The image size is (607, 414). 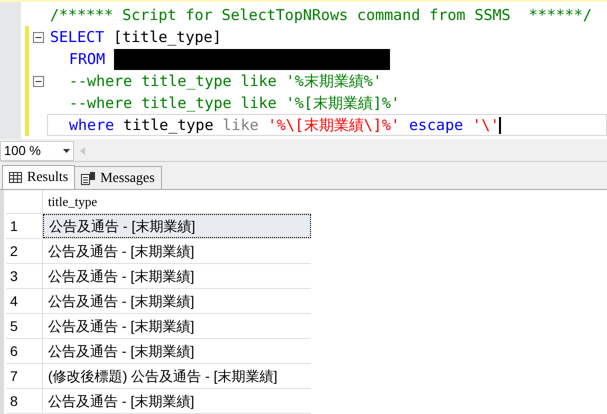 What do you see at coordinates (24, 301) in the screenshot?
I see `row-number: 4` at bounding box center [24, 301].